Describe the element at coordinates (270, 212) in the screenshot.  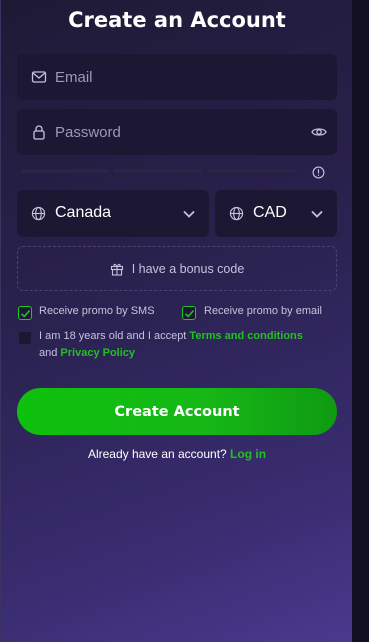
I see `currency-value: CAD` at that location.